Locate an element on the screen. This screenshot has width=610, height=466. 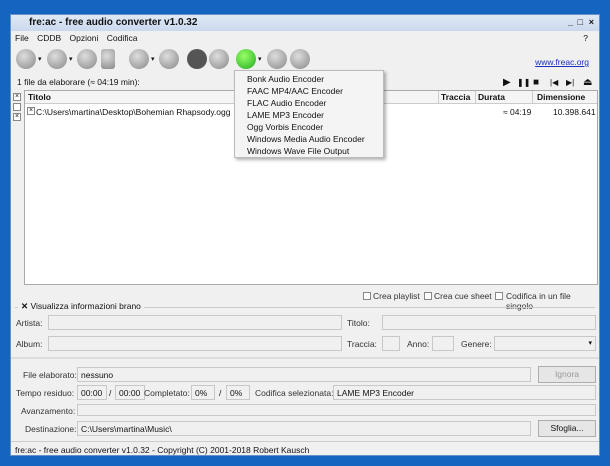
select-none-checkbox is located at coordinates (17, 107).